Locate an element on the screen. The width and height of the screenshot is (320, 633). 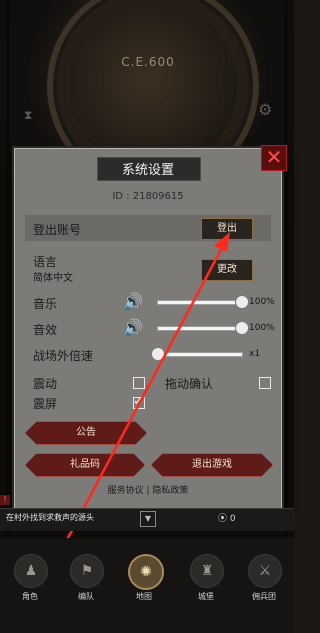
bottom-nav: ♟ 角色 ⚑ 编队 ✺ 地图 ♜ 城堡 ⚔ 佣兵团 is located at coordinates (147, 585).